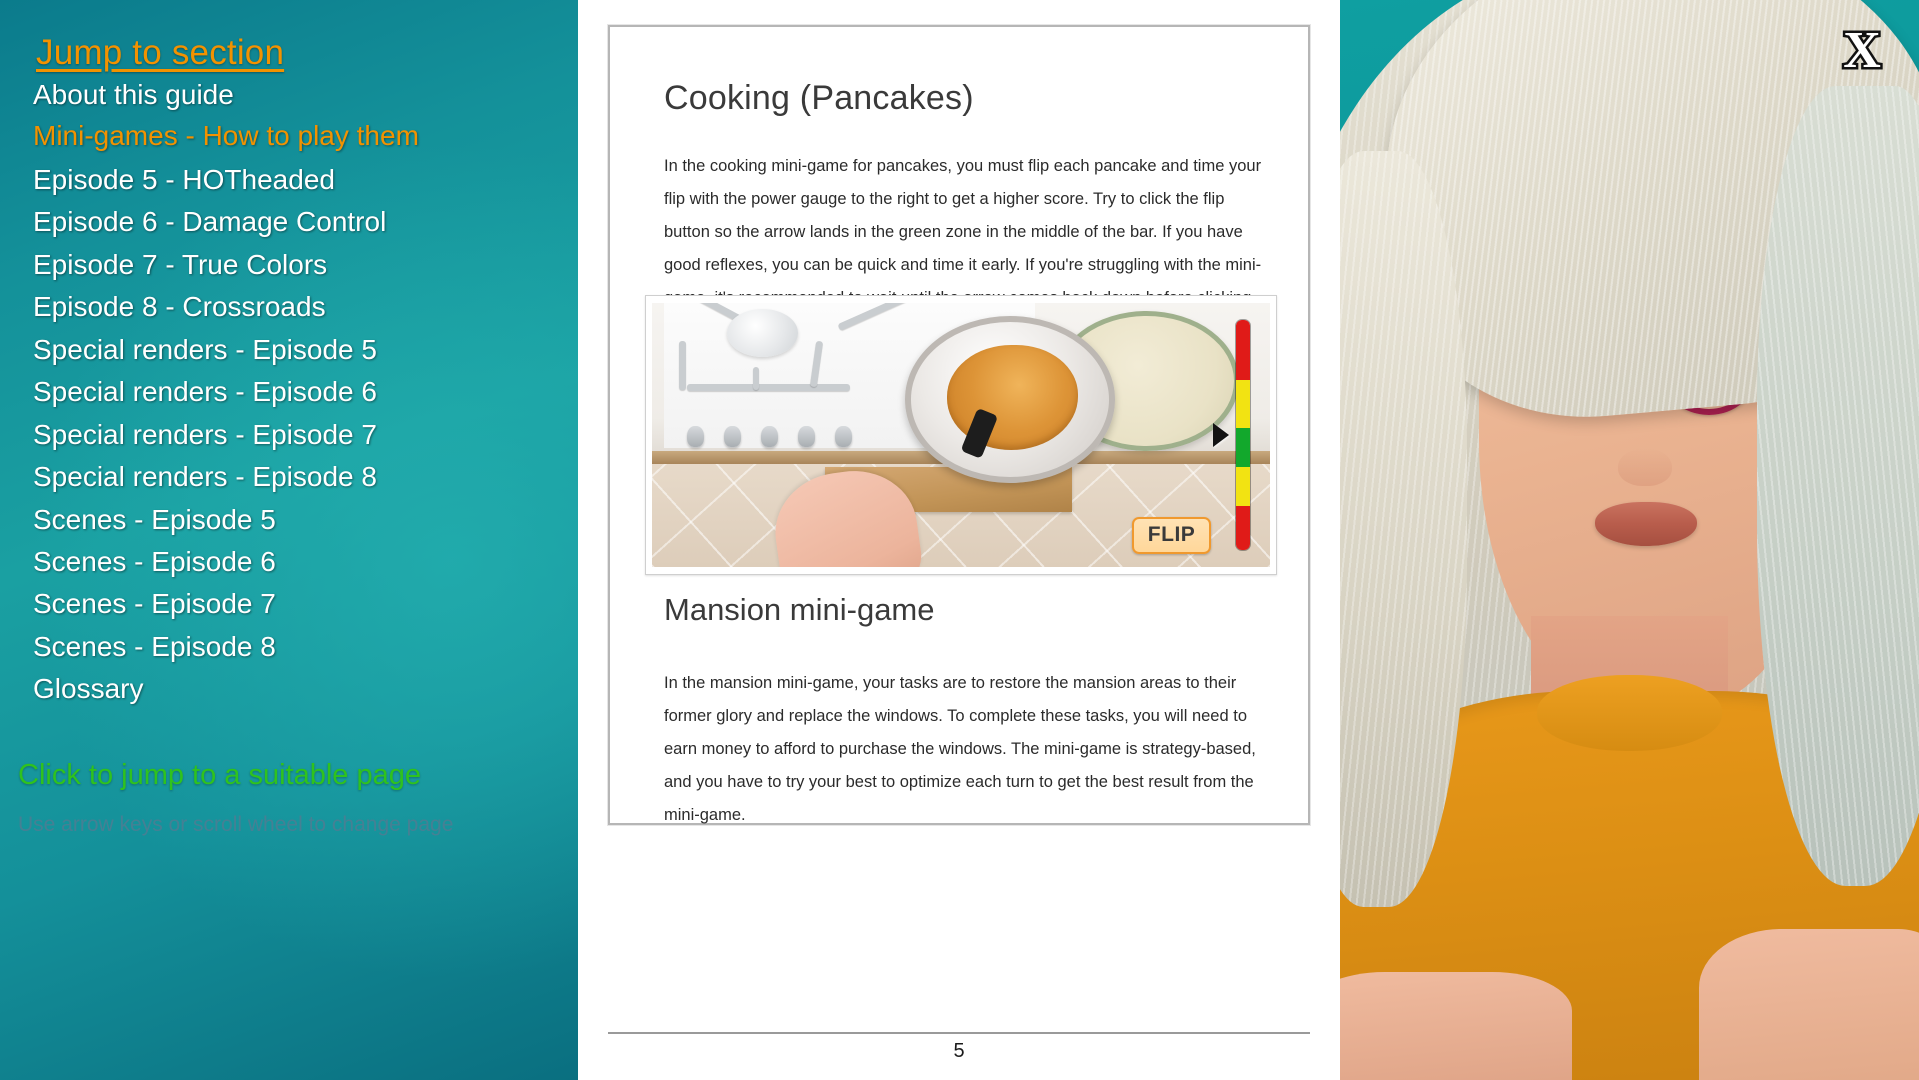 This screenshot has height=1080, width=1919. I want to click on arm-left, so click(1456, 1026).